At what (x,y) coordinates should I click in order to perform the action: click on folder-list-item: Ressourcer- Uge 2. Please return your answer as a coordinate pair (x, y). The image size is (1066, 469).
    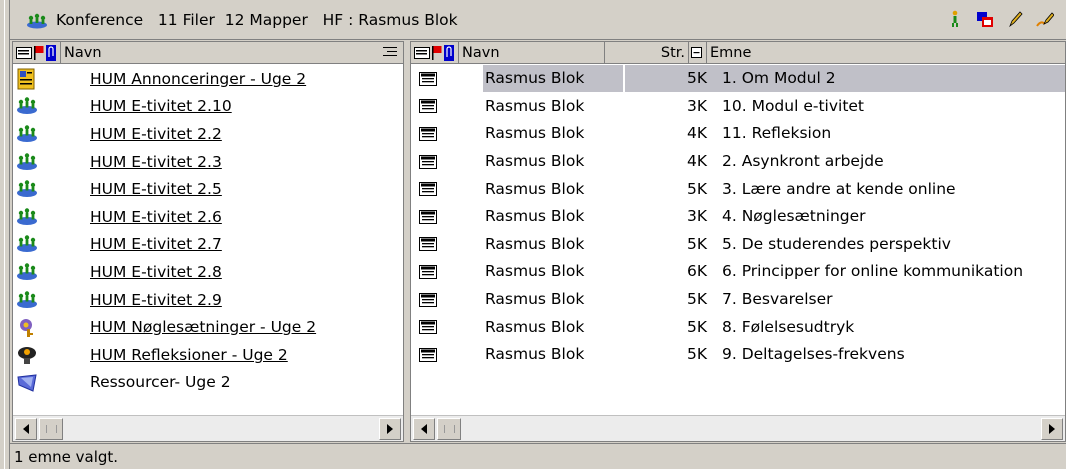
    Looking at the image, I should click on (208, 383).